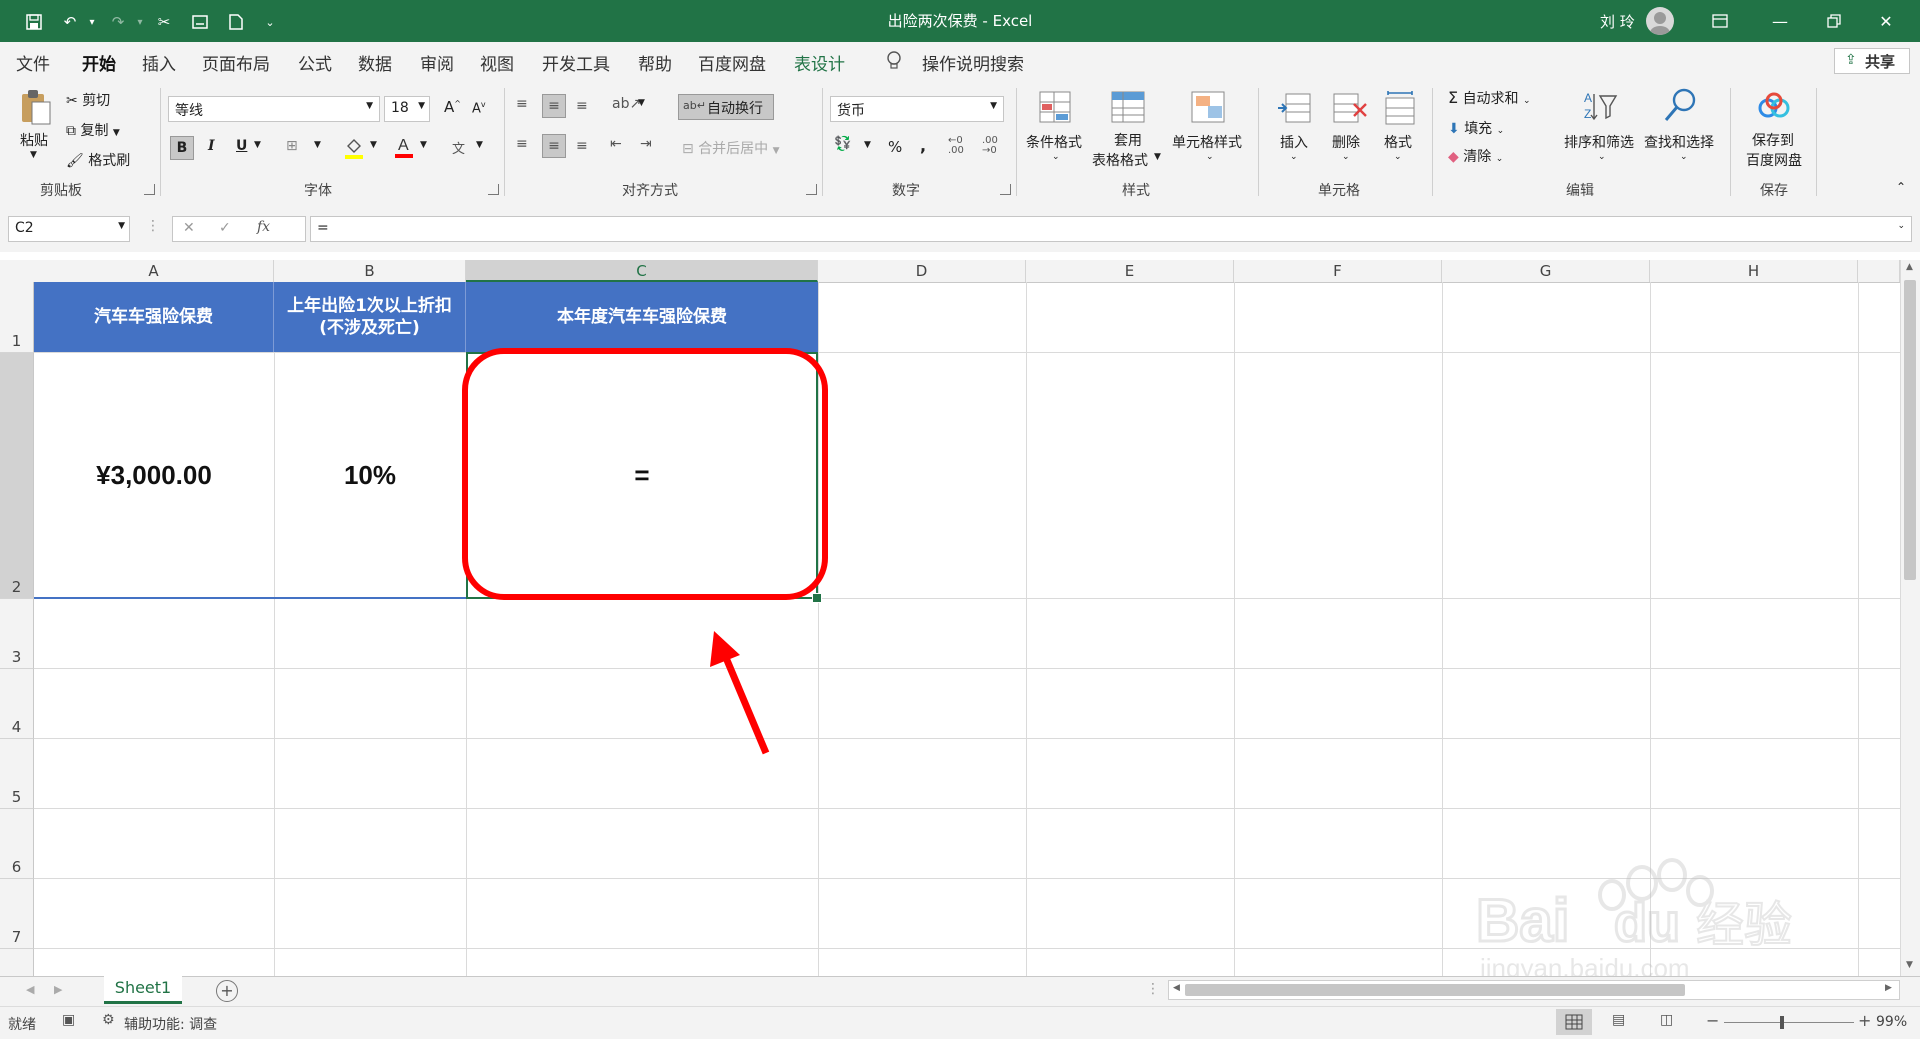 Image resolution: width=1920 pixels, height=1039 pixels. Describe the element at coordinates (817, 598) in the screenshot. I see `fill-handle` at that location.